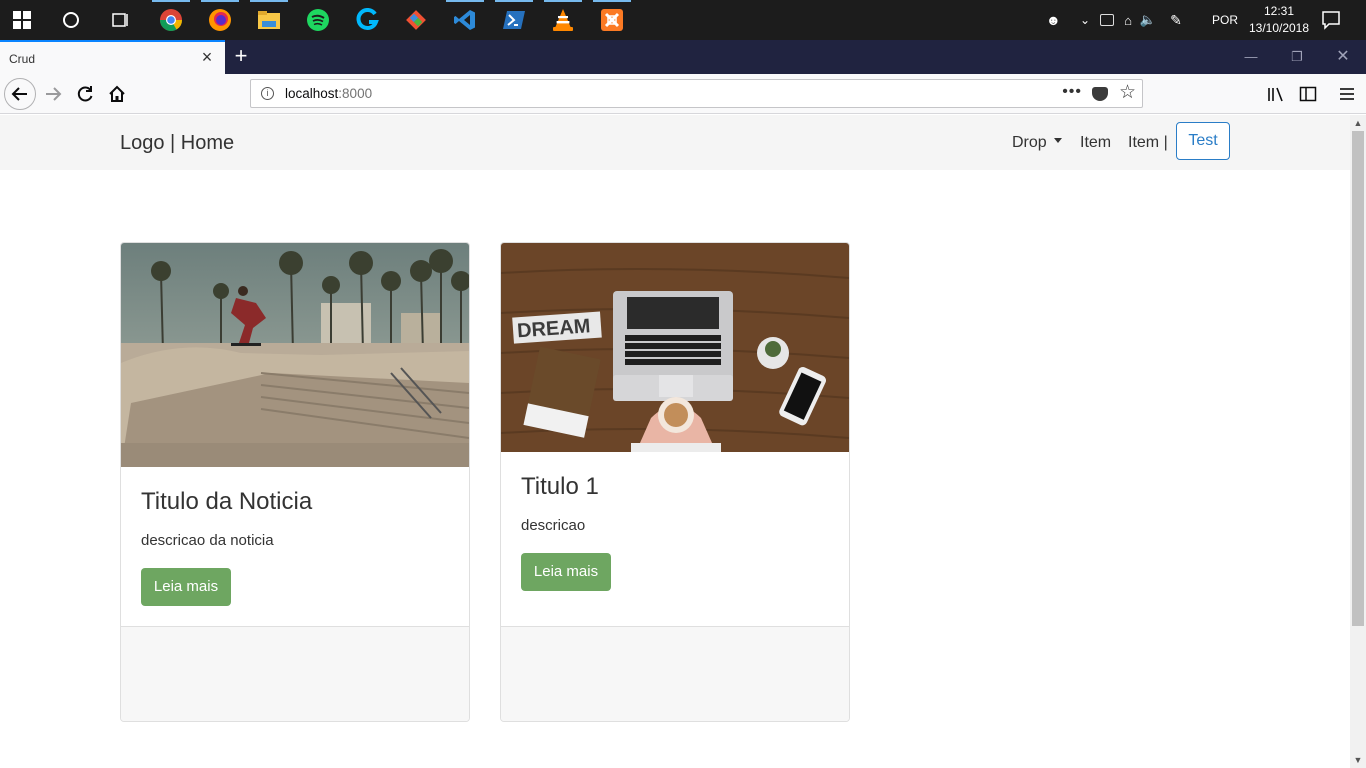  Describe the element at coordinates (1308, 94) in the screenshot. I see `sidebar-toggle-icon` at that location.